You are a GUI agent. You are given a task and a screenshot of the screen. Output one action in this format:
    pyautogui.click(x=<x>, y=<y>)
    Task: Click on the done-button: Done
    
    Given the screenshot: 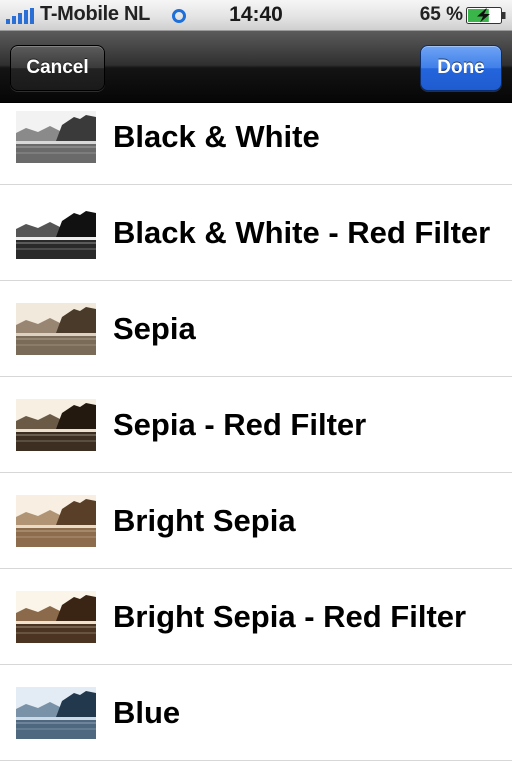 What is the action you would take?
    pyautogui.click(x=461, y=68)
    